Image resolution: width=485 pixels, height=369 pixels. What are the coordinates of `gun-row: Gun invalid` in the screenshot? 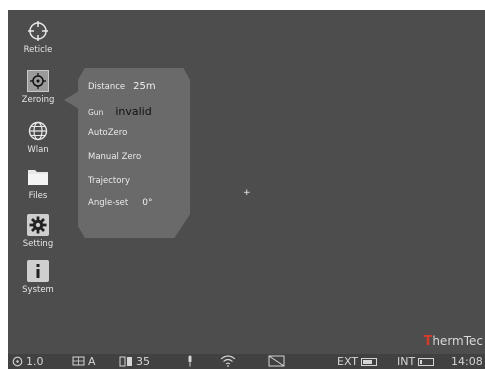 It's located at (120, 111).